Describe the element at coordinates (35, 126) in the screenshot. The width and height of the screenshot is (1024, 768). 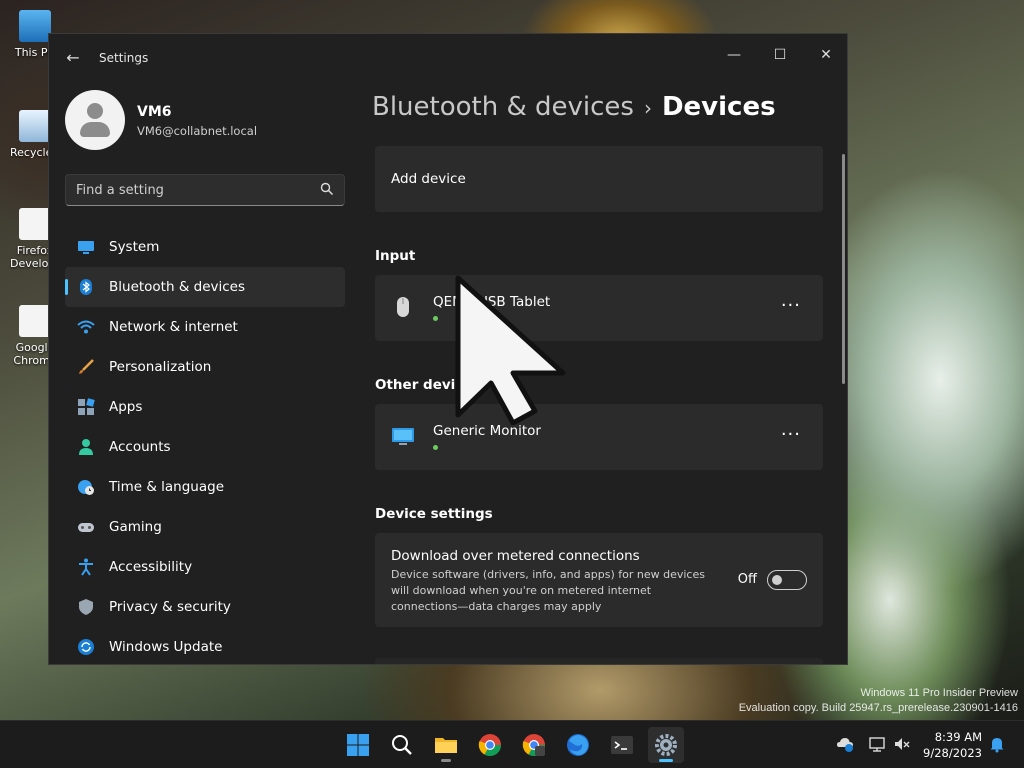
I see `recycle-bin-icon` at that location.